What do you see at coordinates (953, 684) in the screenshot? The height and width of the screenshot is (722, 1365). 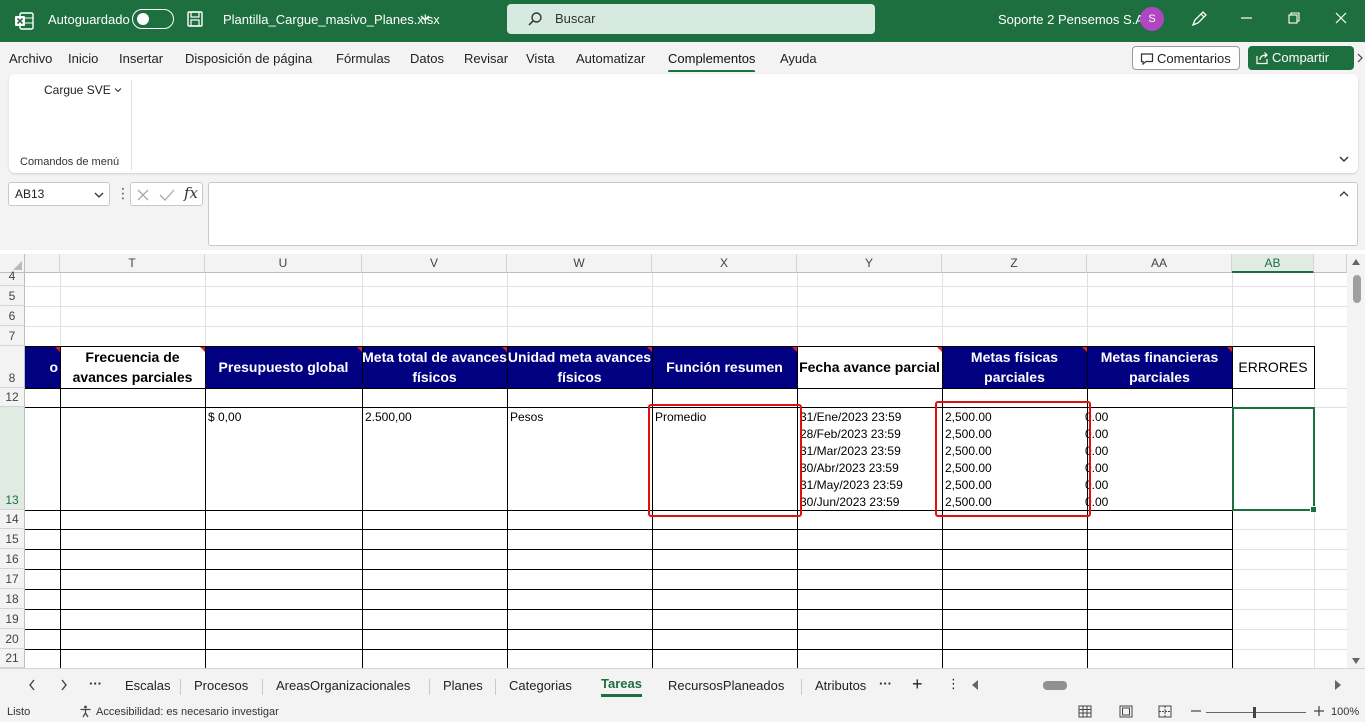 I see `sheet-options-icon: ⋮` at bounding box center [953, 684].